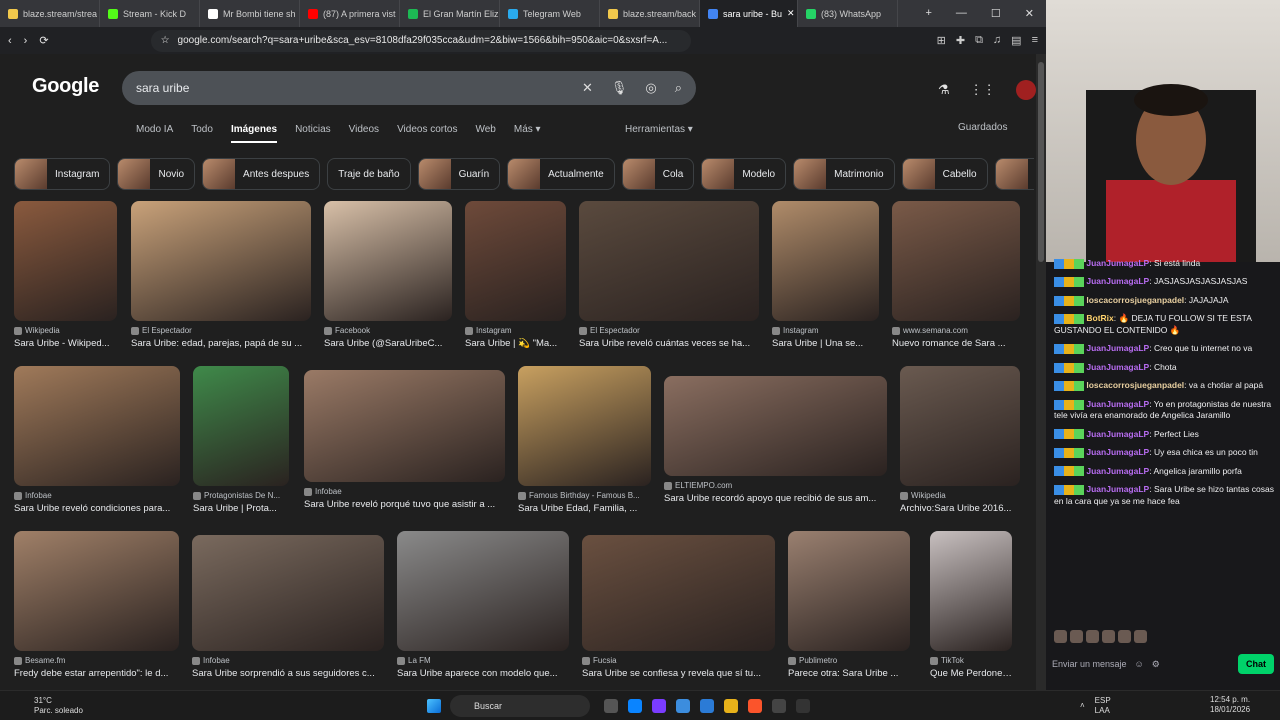 The image size is (1280, 720). I want to click on chat-username: BotRix, so click(1099, 318).